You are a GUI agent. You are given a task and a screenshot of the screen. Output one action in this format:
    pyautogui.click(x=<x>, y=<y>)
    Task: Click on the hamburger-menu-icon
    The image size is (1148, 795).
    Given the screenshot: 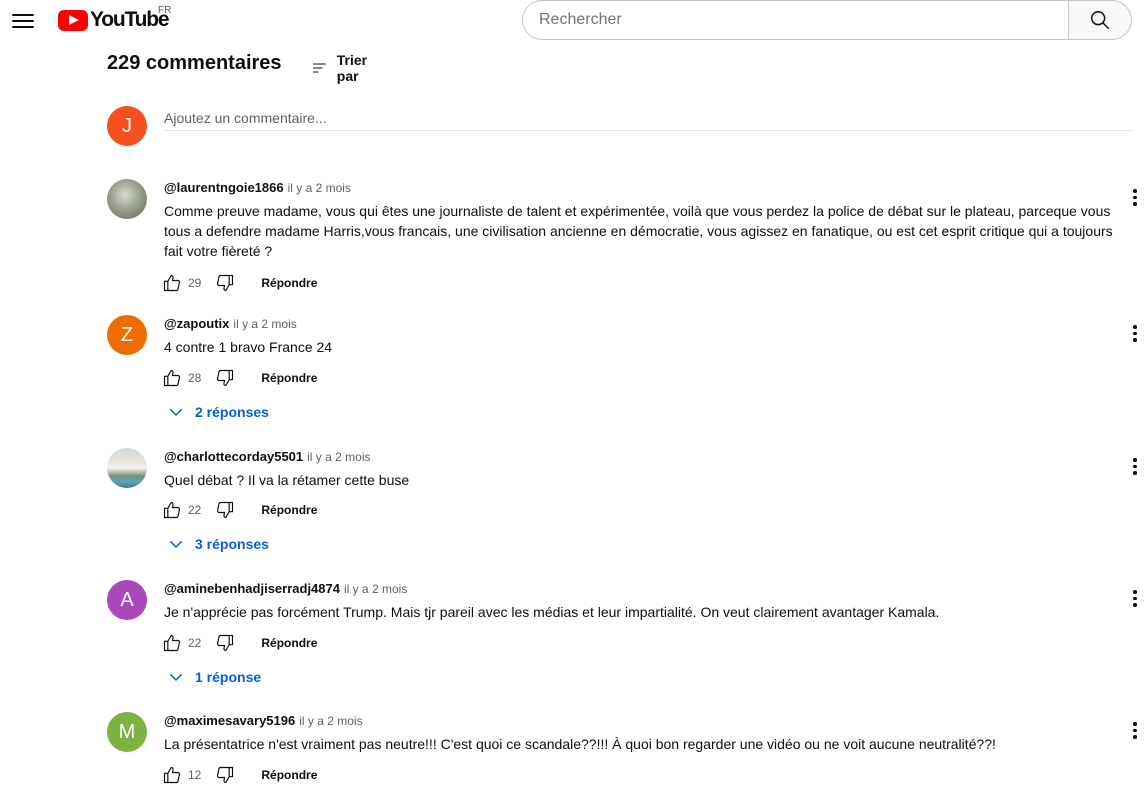 What is the action you would take?
    pyautogui.click(x=23, y=20)
    